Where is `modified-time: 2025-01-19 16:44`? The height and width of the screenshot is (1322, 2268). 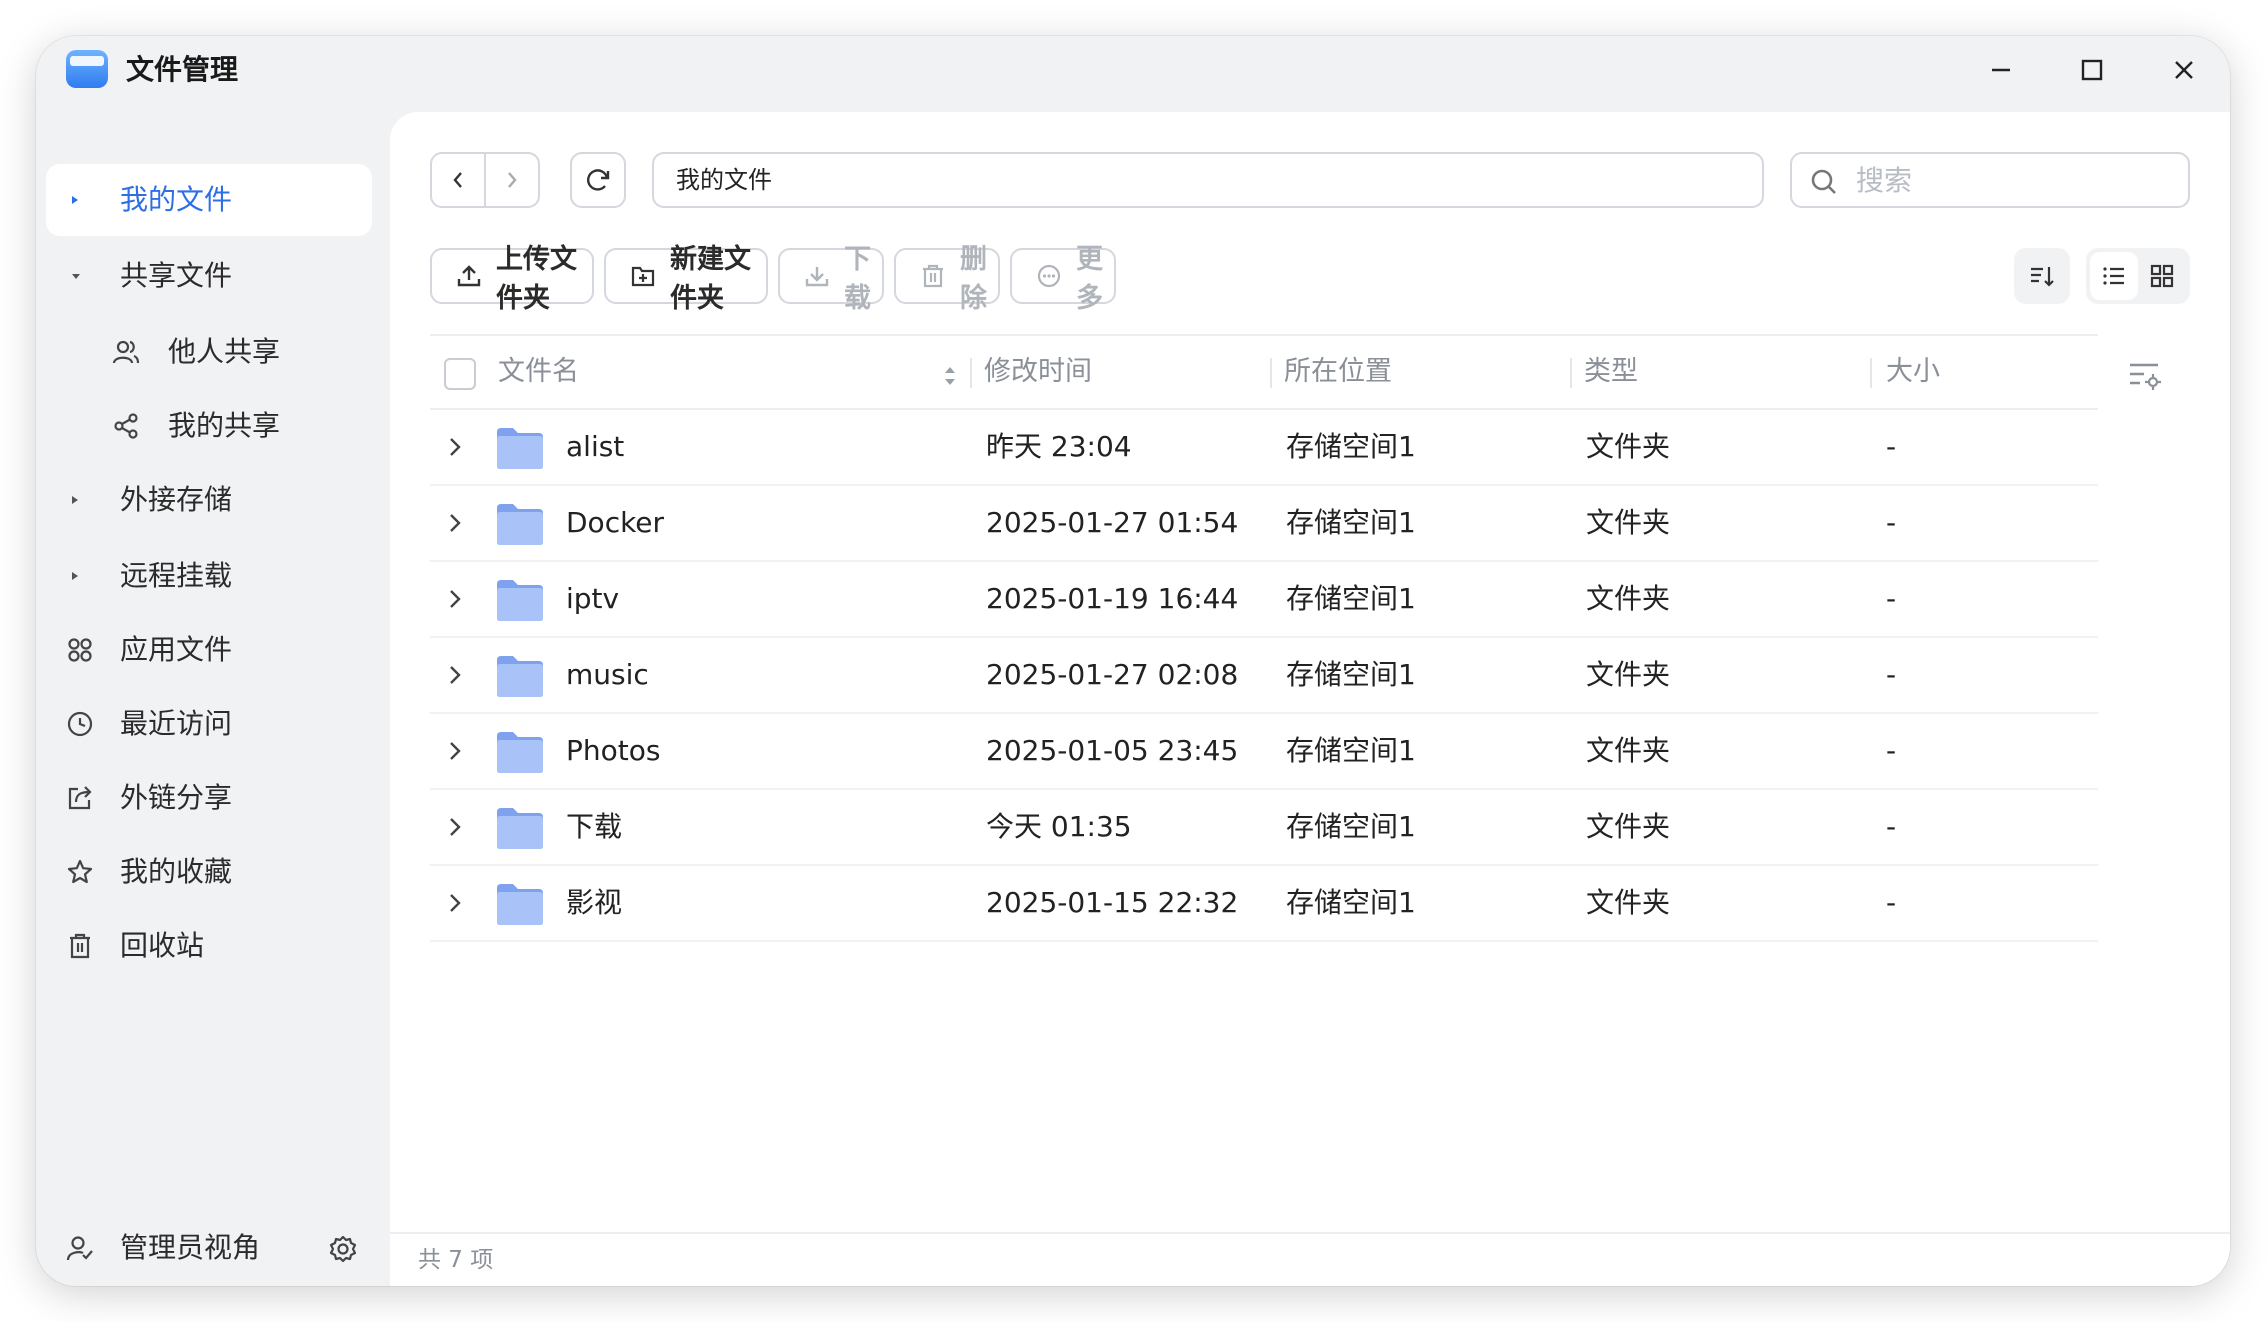 modified-time: 2025-01-19 16:44 is located at coordinates (1112, 598).